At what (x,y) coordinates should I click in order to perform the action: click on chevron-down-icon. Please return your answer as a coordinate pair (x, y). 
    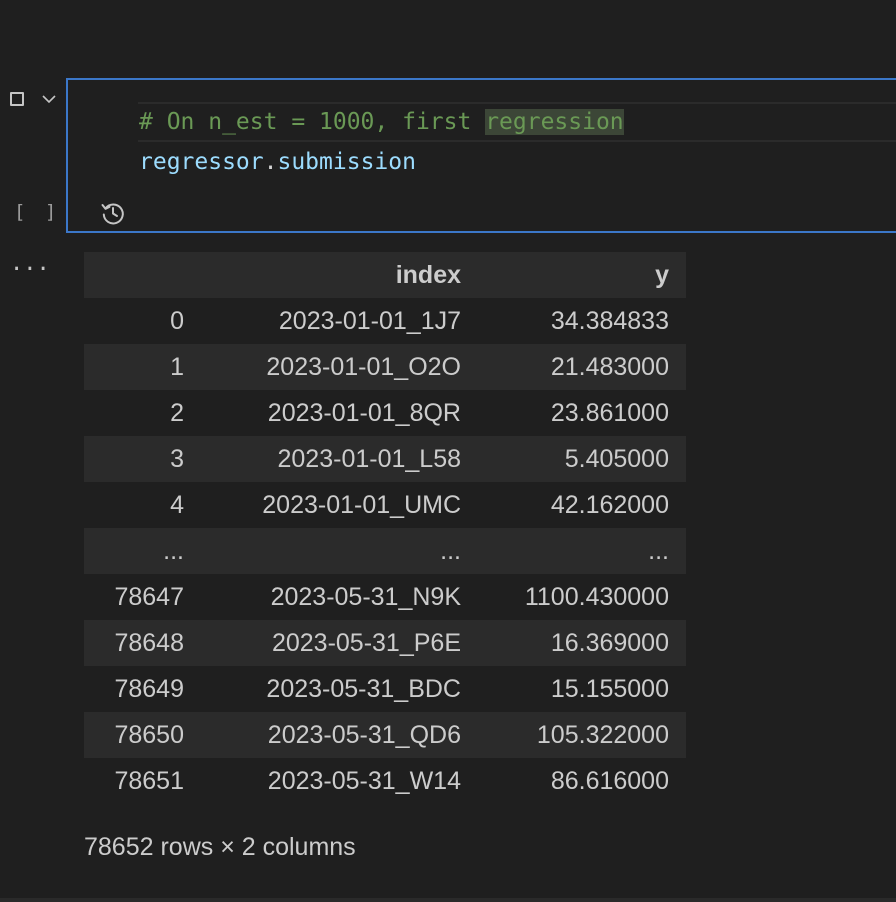
    Looking at the image, I should click on (49, 99).